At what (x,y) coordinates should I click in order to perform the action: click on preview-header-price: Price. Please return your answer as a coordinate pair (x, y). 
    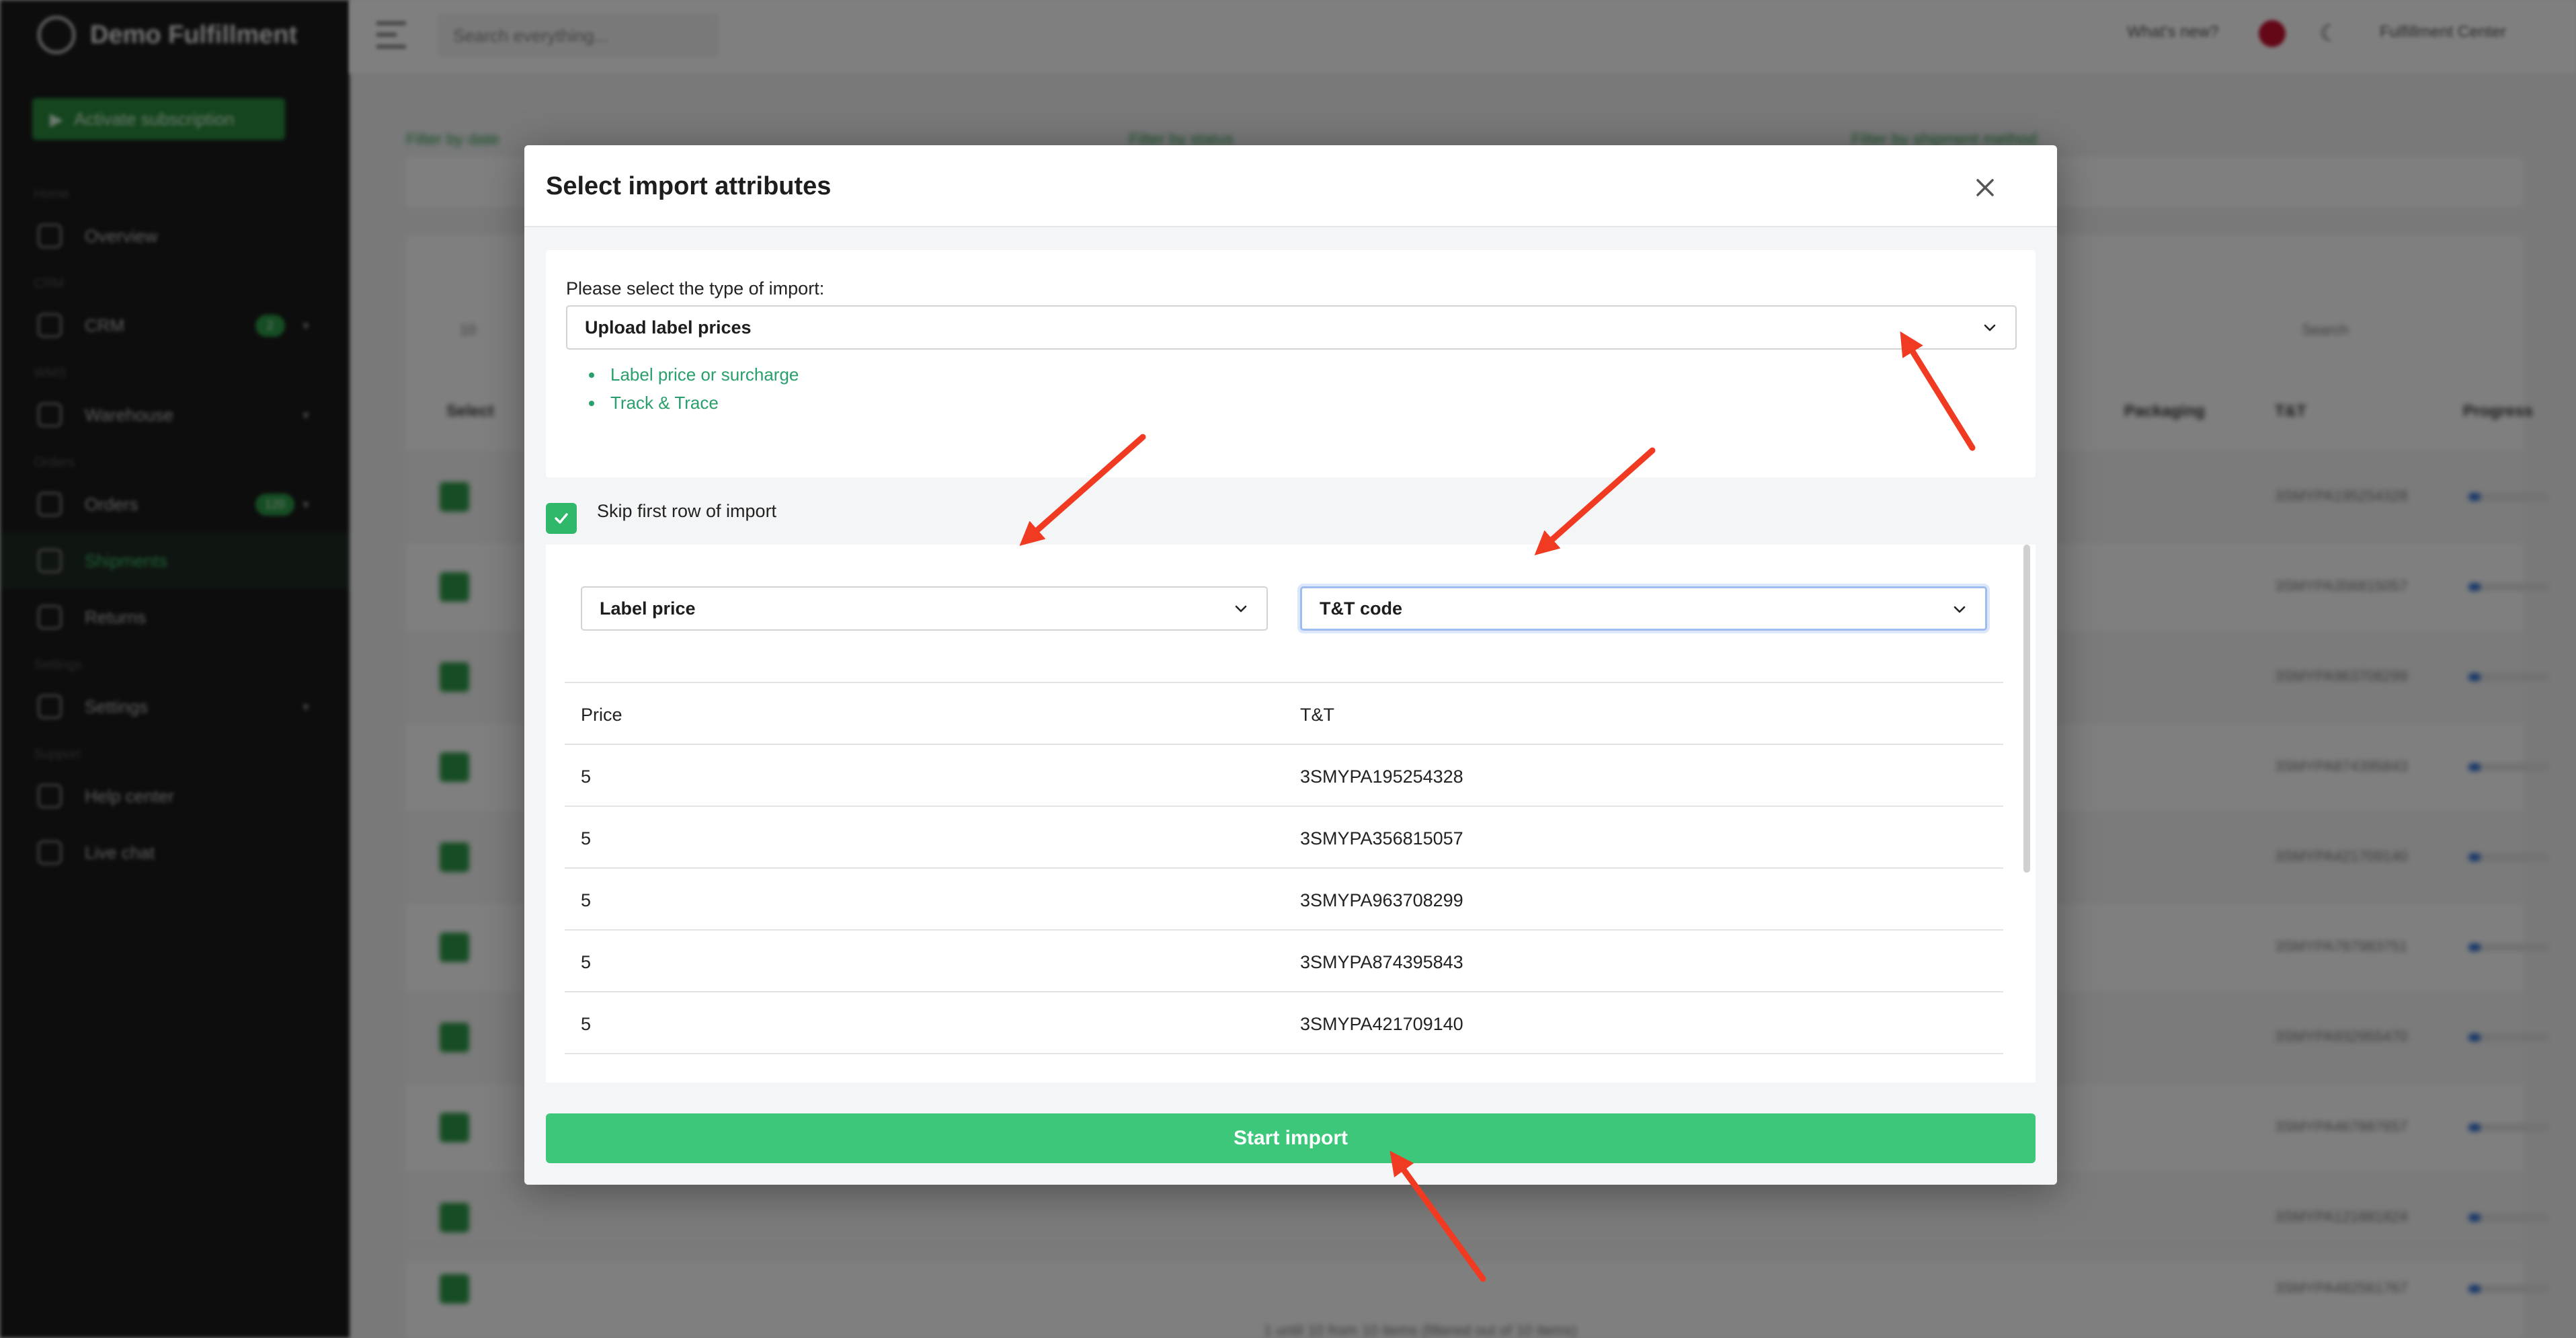
    Looking at the image, I should click on (601, 715).